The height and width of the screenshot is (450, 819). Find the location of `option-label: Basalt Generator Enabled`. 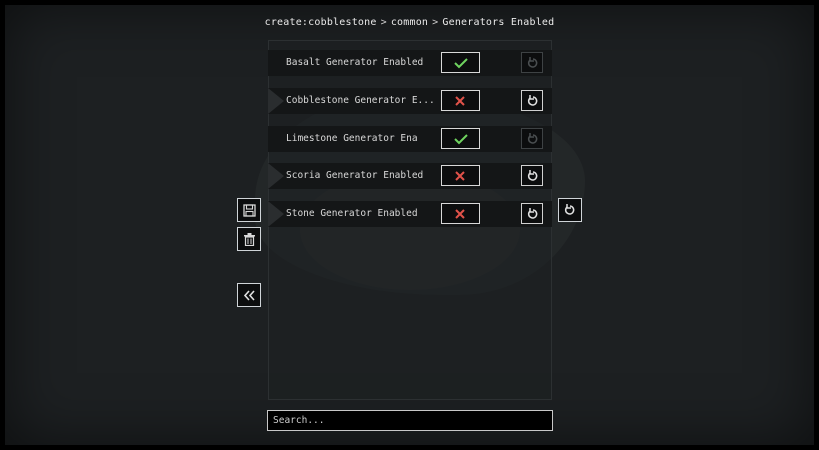

option-label: Basalt Generator Enabled is located at coordinates (355, 62).